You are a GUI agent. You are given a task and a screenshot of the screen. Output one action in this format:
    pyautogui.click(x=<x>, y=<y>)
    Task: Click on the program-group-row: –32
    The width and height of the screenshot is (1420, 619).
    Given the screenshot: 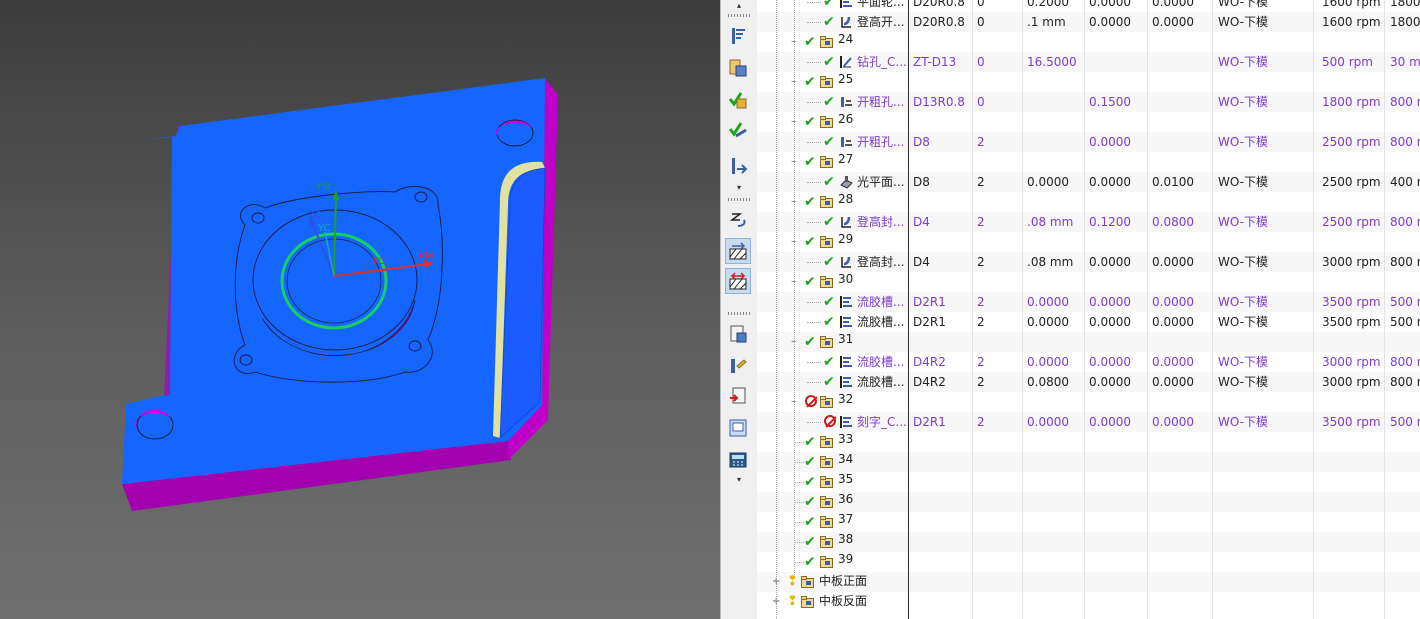 What is the action you would take?
    pyautogui.click(x=1088, y=402)
    